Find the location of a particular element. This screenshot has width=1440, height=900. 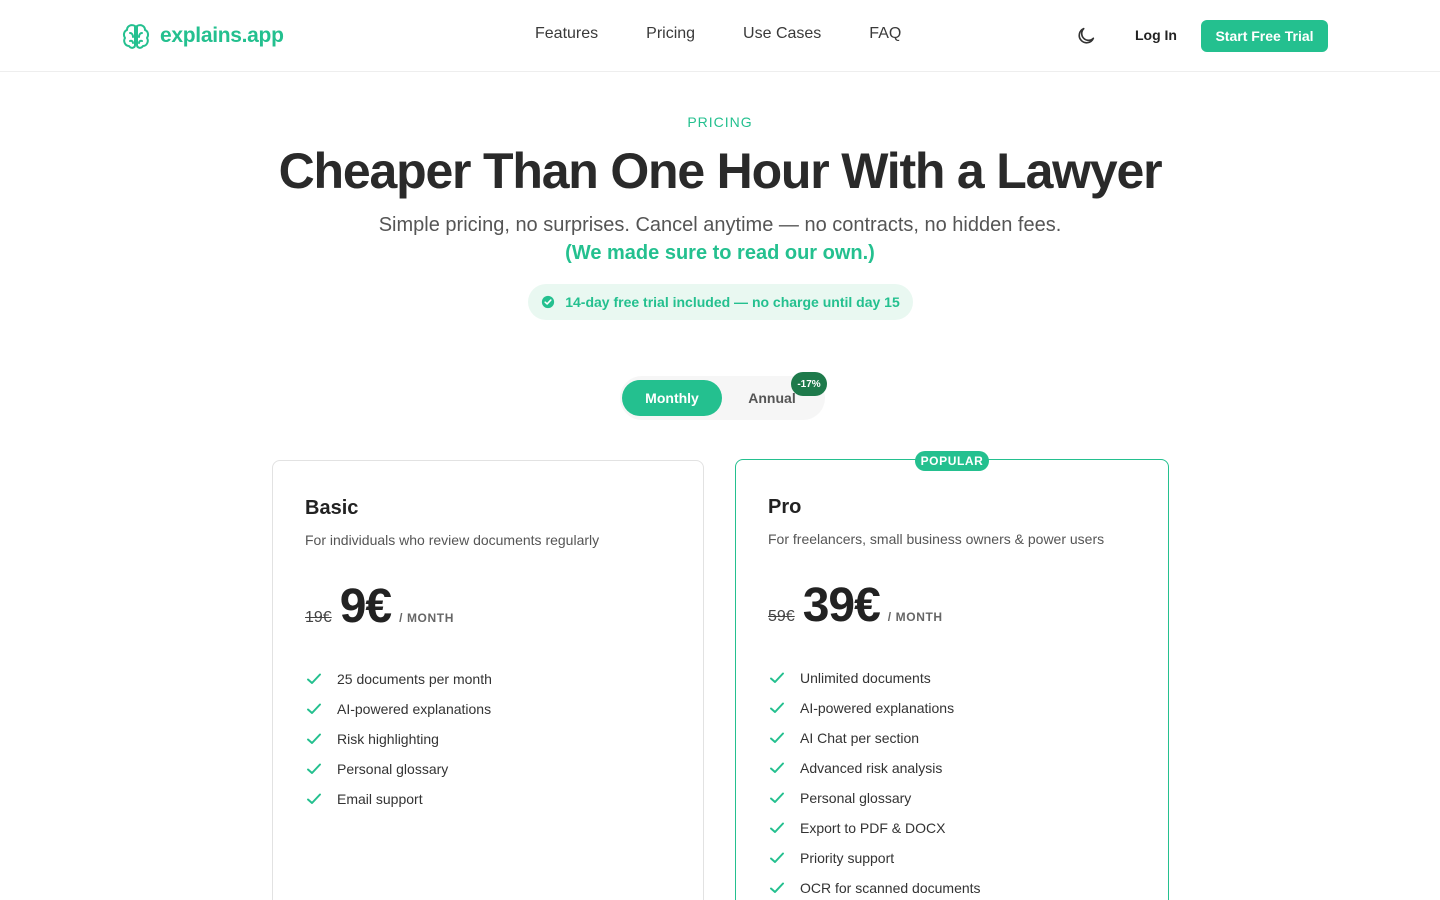

price-row: 59€ 39€ / MONTH is located at coordinates (855, 605).